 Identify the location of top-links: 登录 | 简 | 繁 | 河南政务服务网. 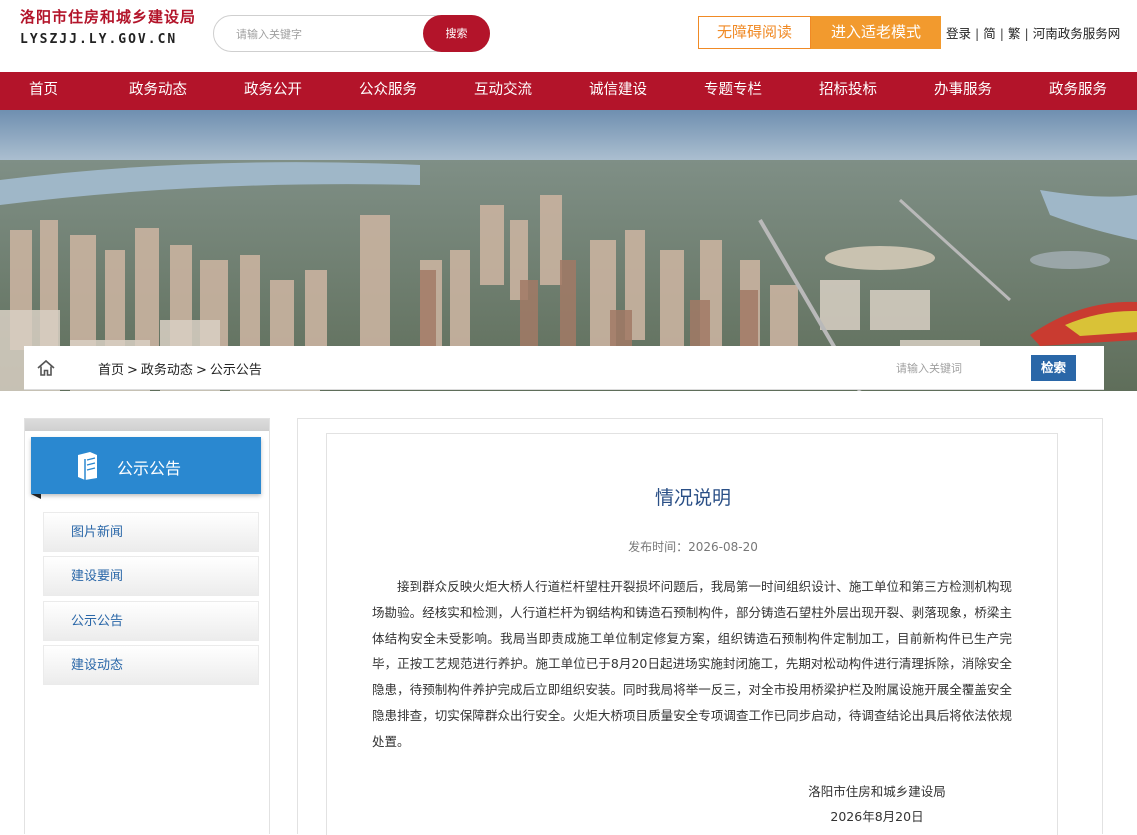
(1033, 32).